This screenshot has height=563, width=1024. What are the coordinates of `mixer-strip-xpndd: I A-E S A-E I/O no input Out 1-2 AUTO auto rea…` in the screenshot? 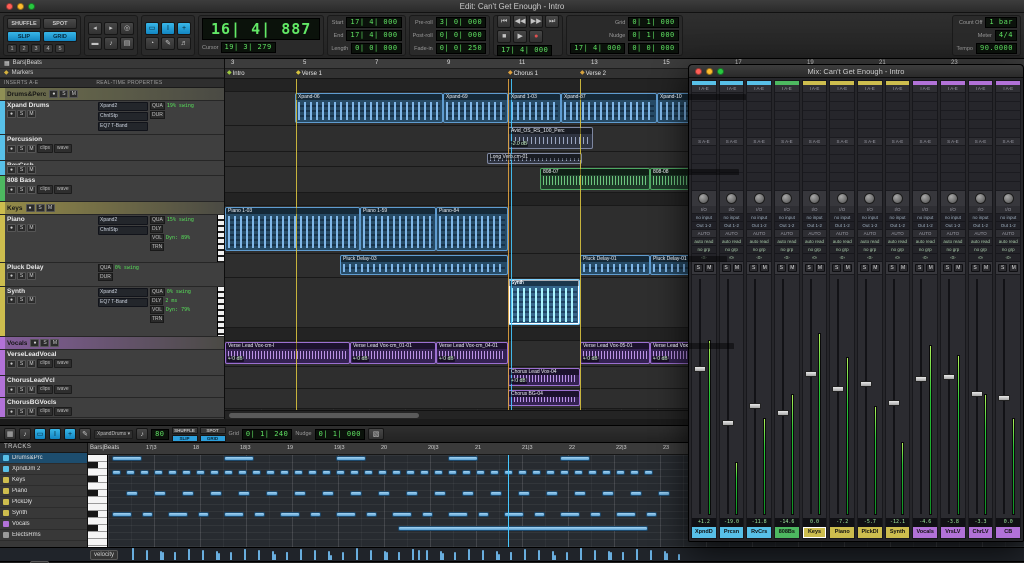 It's located at (704, 309).